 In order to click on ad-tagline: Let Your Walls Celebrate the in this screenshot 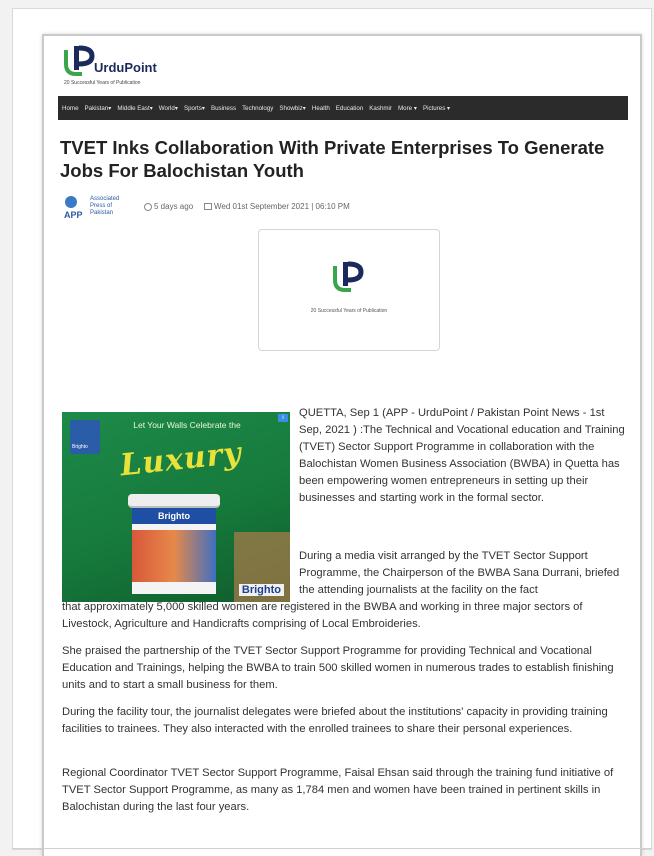, I will do `click(187, 425)`.